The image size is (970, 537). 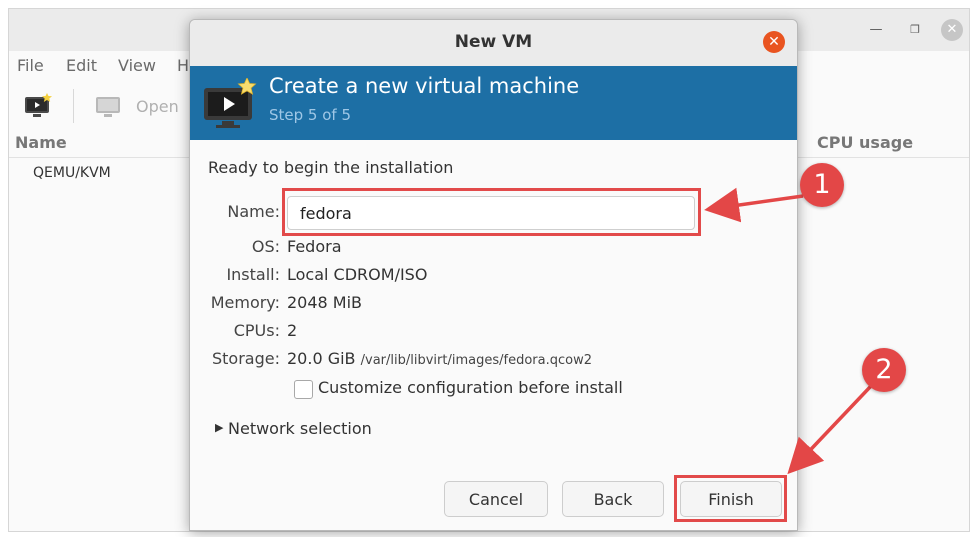 What do you see at coordinates (754, 205) in the screenshot?
I see `arrow-to-name` at bounding box center [754, 205].